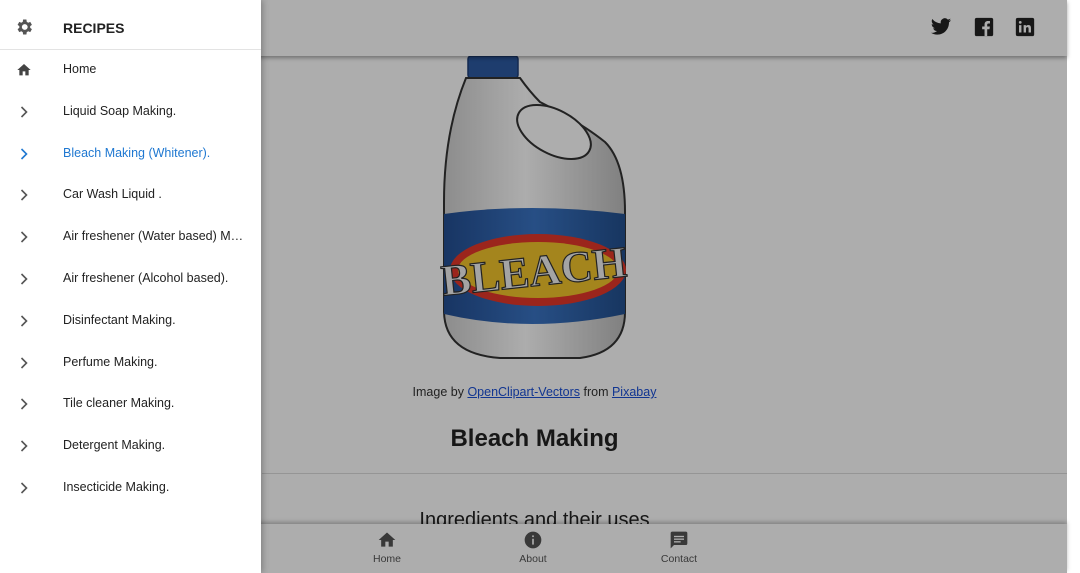 The width and height of the screenshot is (1080, 573). What do you see at coordinates (119, 319) in the screenshot?
I see `drawer-item-label: Disinfectant Making.` at bounding box center [119, 319].